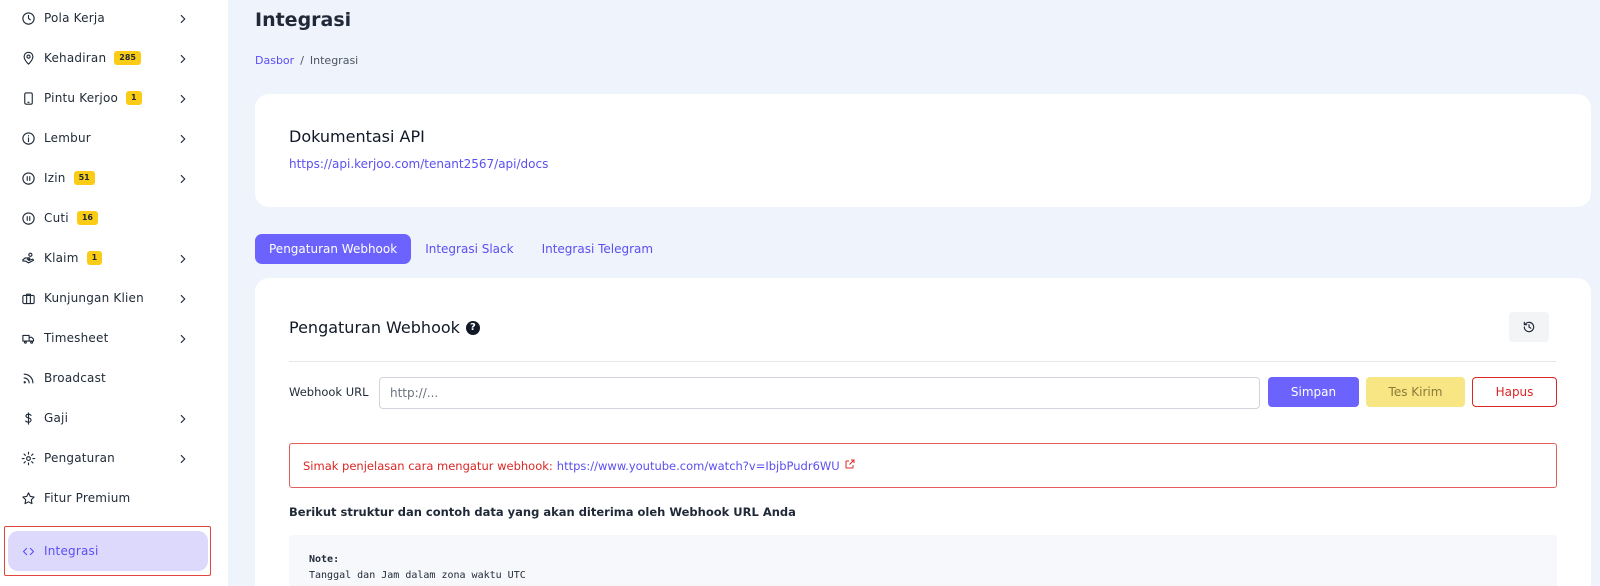 The height and width of the screenshot is (586, 1600). What do you see at coordinates (428, 465) in the screenshot?
I see `alert-text: Simak penjelasan cara mengatur webhook:` at bounding box center [428, 465].